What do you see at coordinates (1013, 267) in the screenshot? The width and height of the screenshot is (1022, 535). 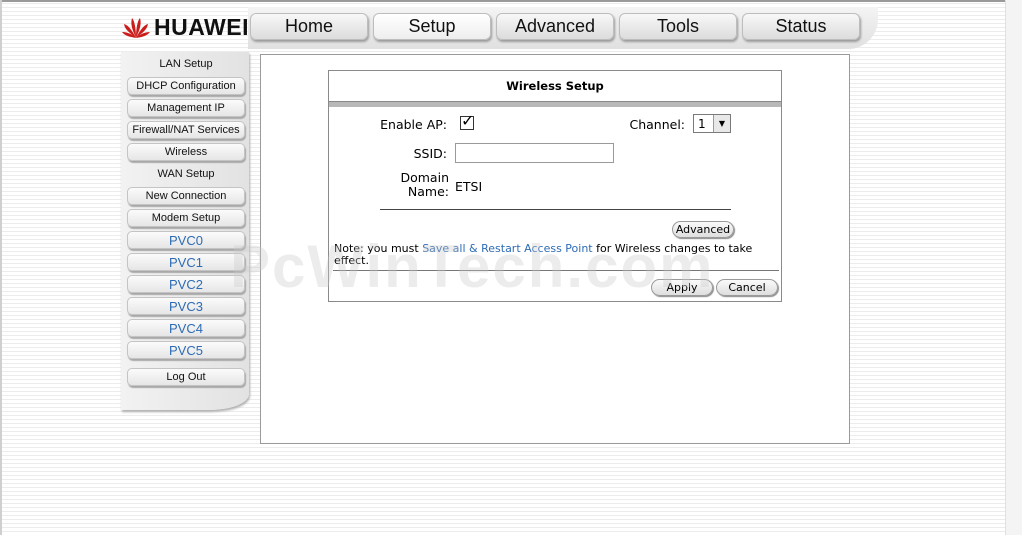 I see `scrollbar-track` at bounding box center [1013, 267].